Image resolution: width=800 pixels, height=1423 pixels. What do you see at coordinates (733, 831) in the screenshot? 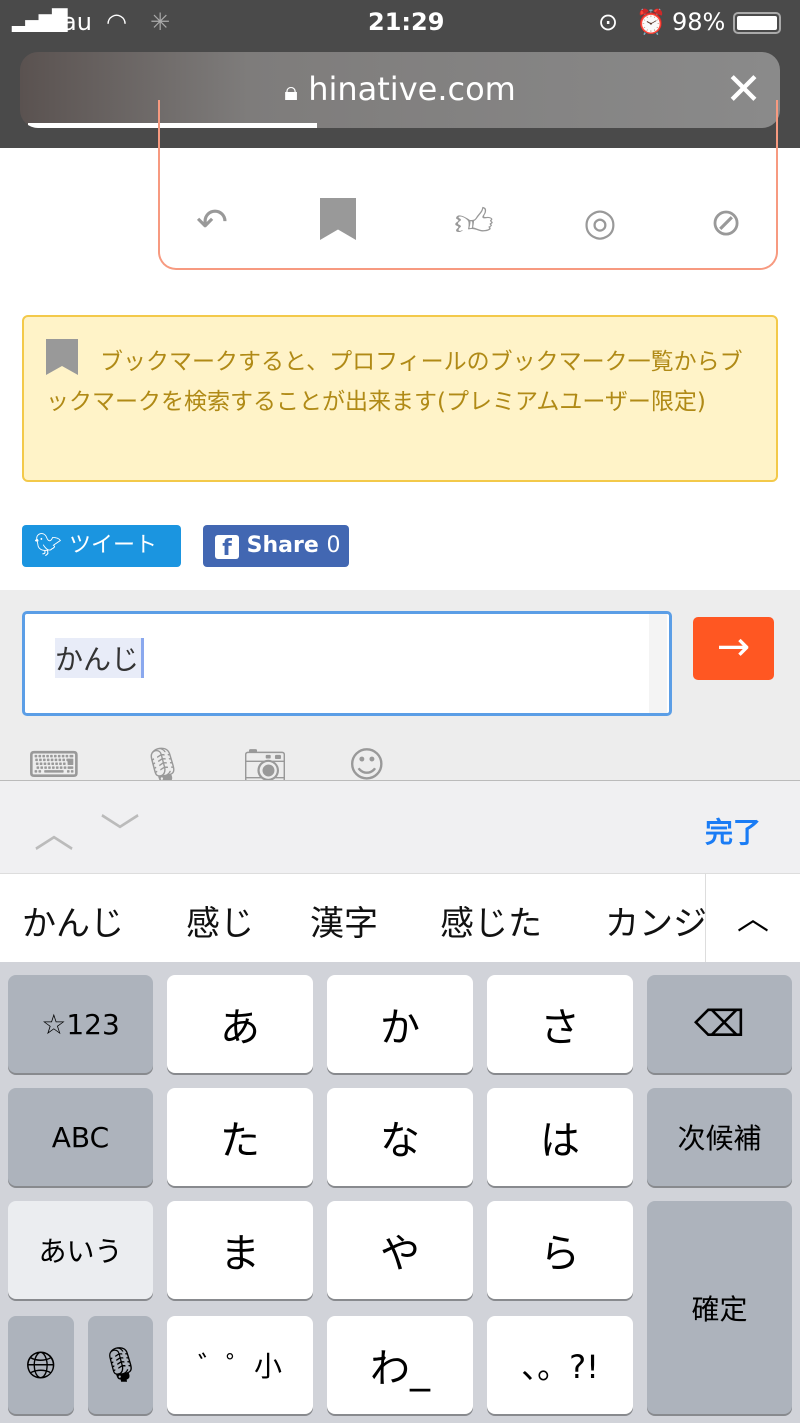
I see `done-button: 完了` at bounding box center [733, 831].